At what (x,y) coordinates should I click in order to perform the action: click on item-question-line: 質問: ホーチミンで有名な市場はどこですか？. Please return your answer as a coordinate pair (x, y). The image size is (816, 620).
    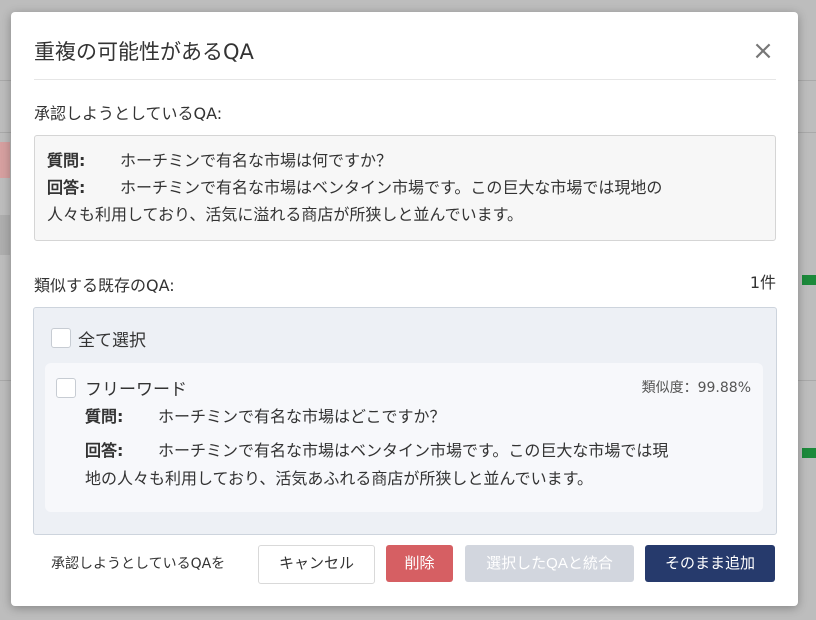
    Looking at the image, I should click on (415, 417).